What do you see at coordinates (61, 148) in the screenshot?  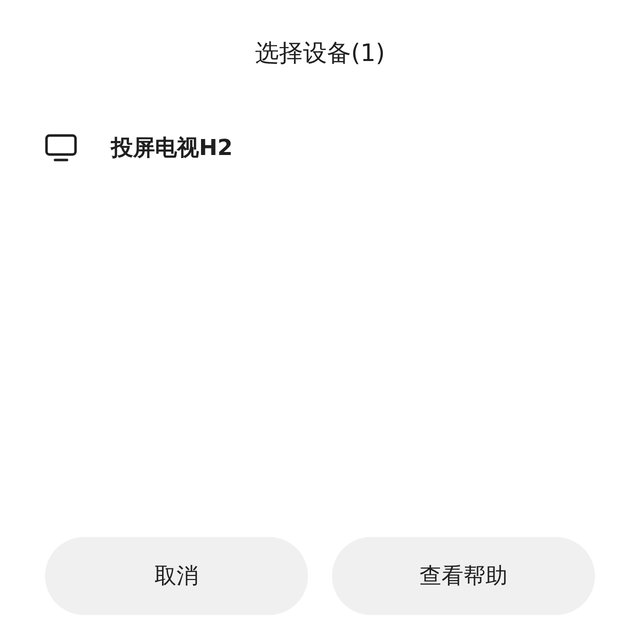 I see `tv-icon` at bounding box center [61, 148].